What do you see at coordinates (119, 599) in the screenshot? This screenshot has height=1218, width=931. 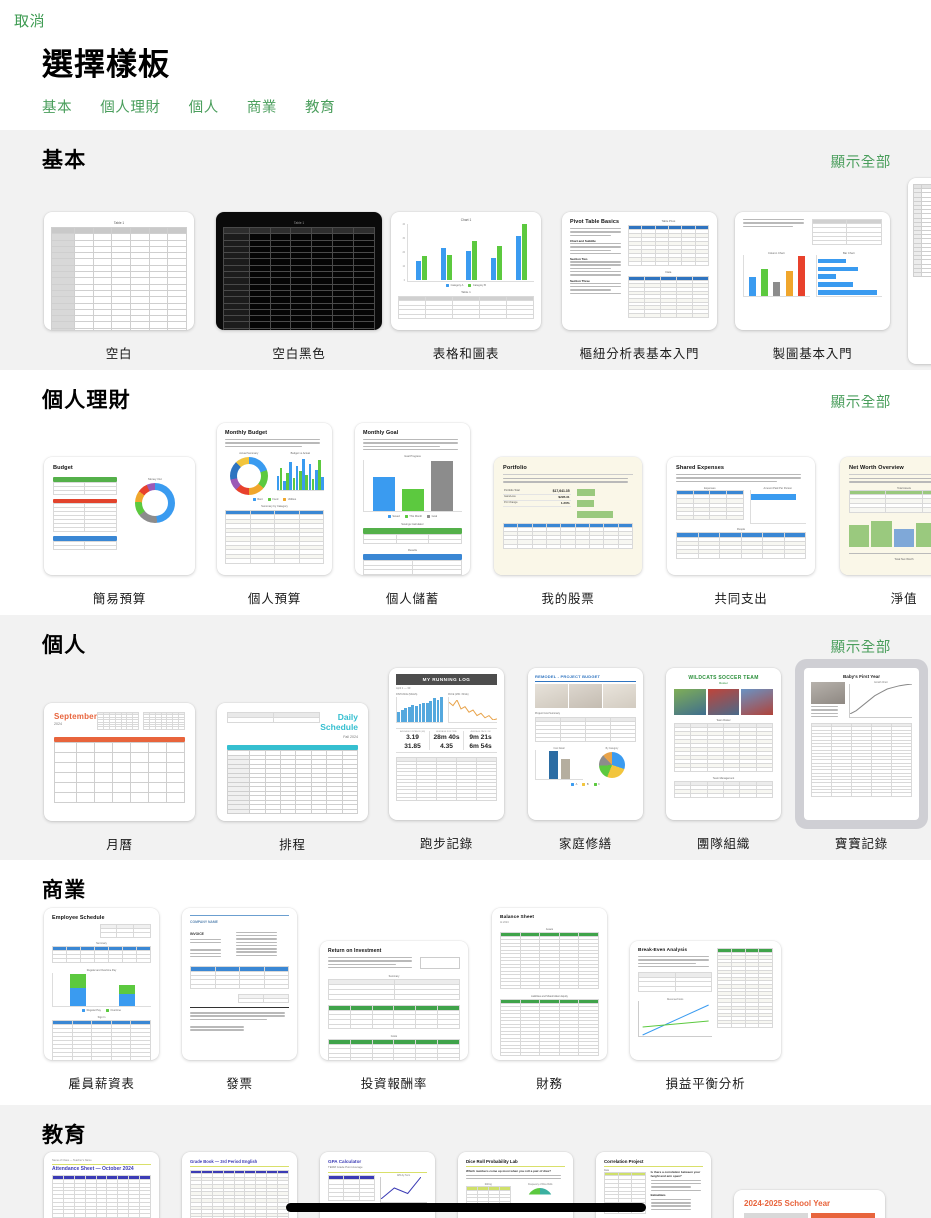 I see `template-label: 簡易預算` at bounding box center [119, 599].